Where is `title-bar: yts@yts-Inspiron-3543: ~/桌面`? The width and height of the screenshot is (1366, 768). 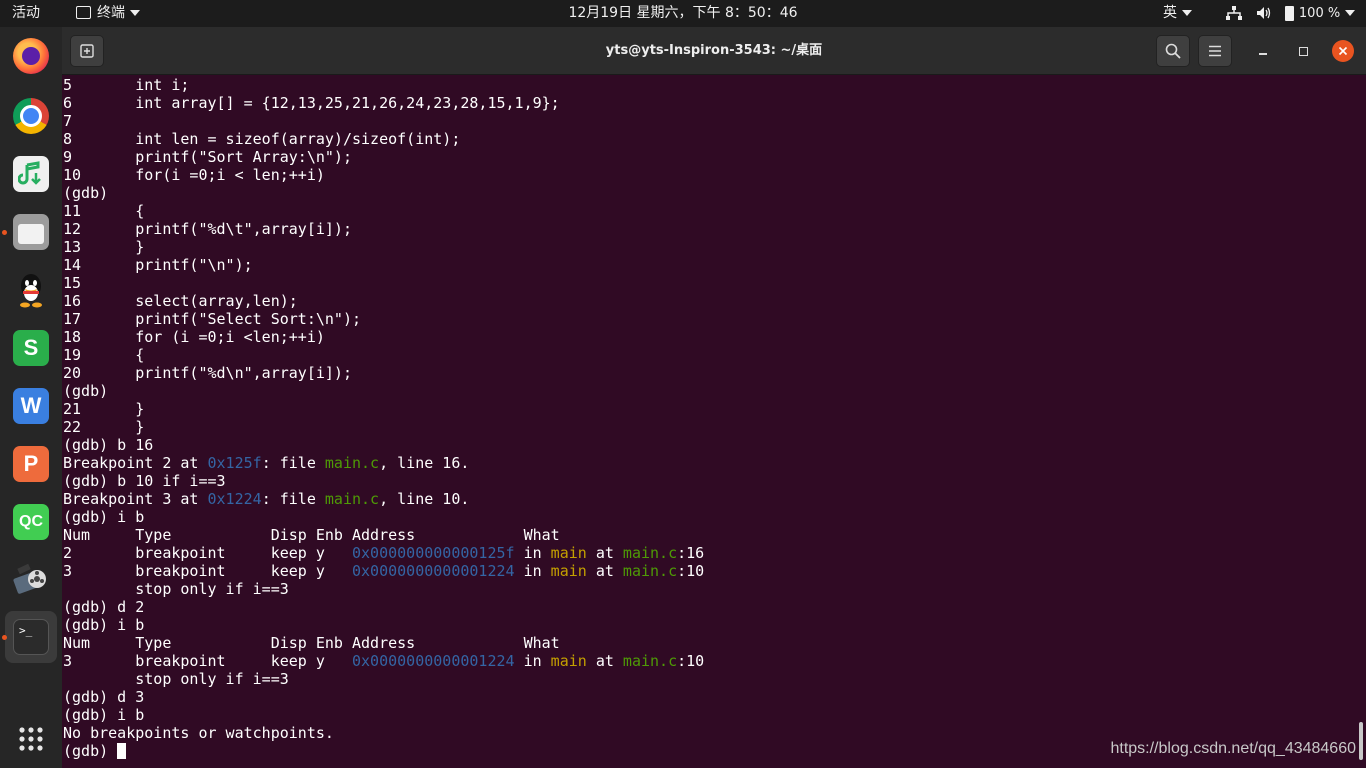 title-bar: yts@yts-Inspiron-3543: ~/桌面 is located at coordinates (714, 51).